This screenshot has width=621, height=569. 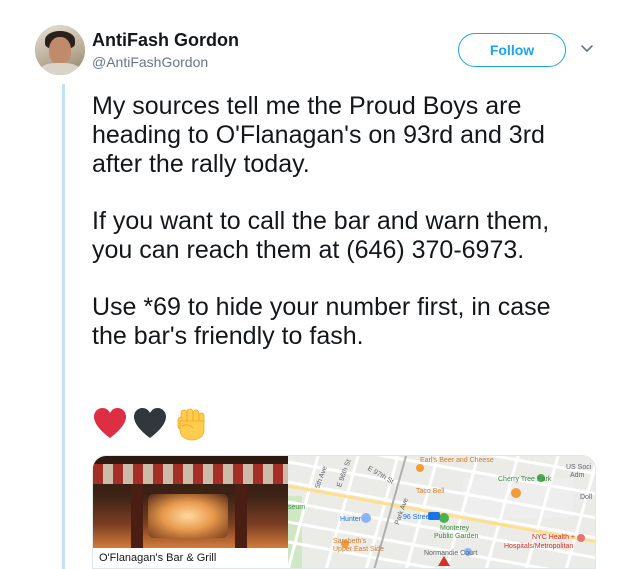 I want to click on chevron-down-icon, so click(x=587, y=49).